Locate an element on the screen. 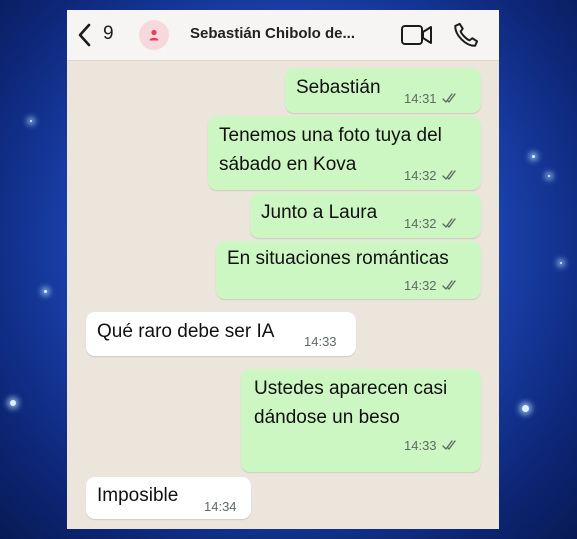  message-outgoing: Sebastián 14:31 is located at coordinates (383, 90).